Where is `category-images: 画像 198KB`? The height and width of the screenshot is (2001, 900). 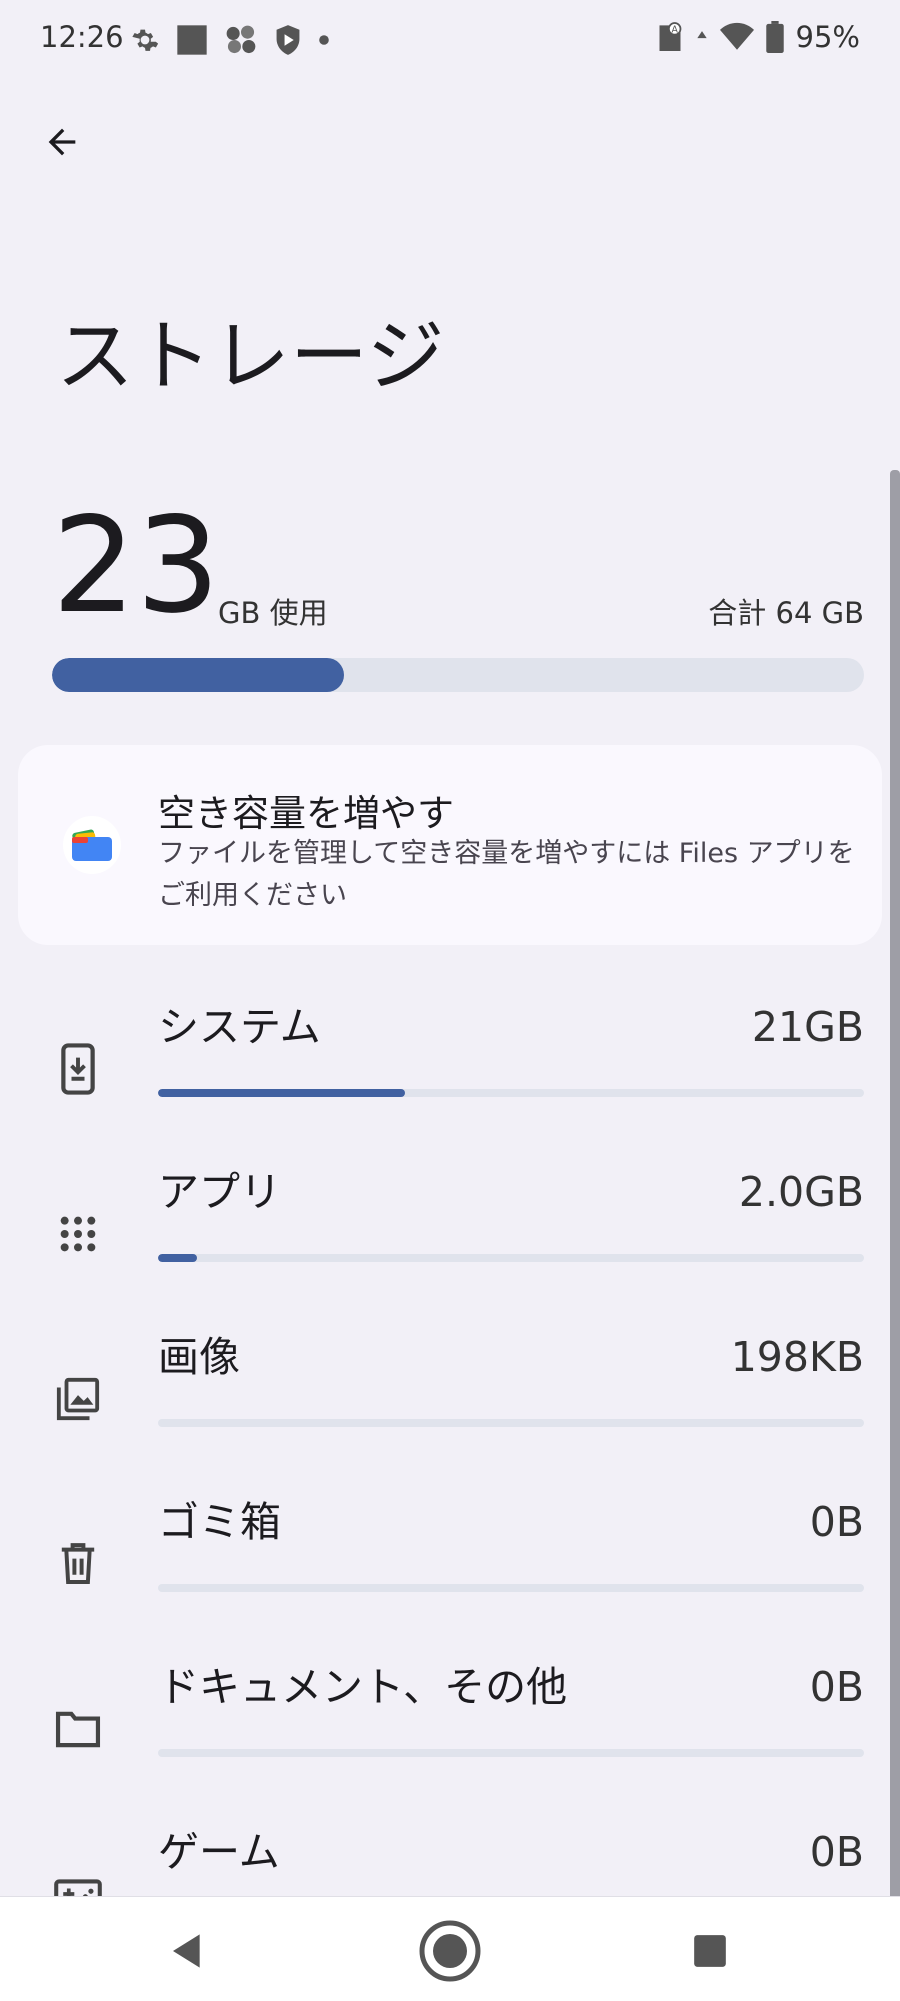
category-images: 画像 198KB is located at coordinates (445, 1415).